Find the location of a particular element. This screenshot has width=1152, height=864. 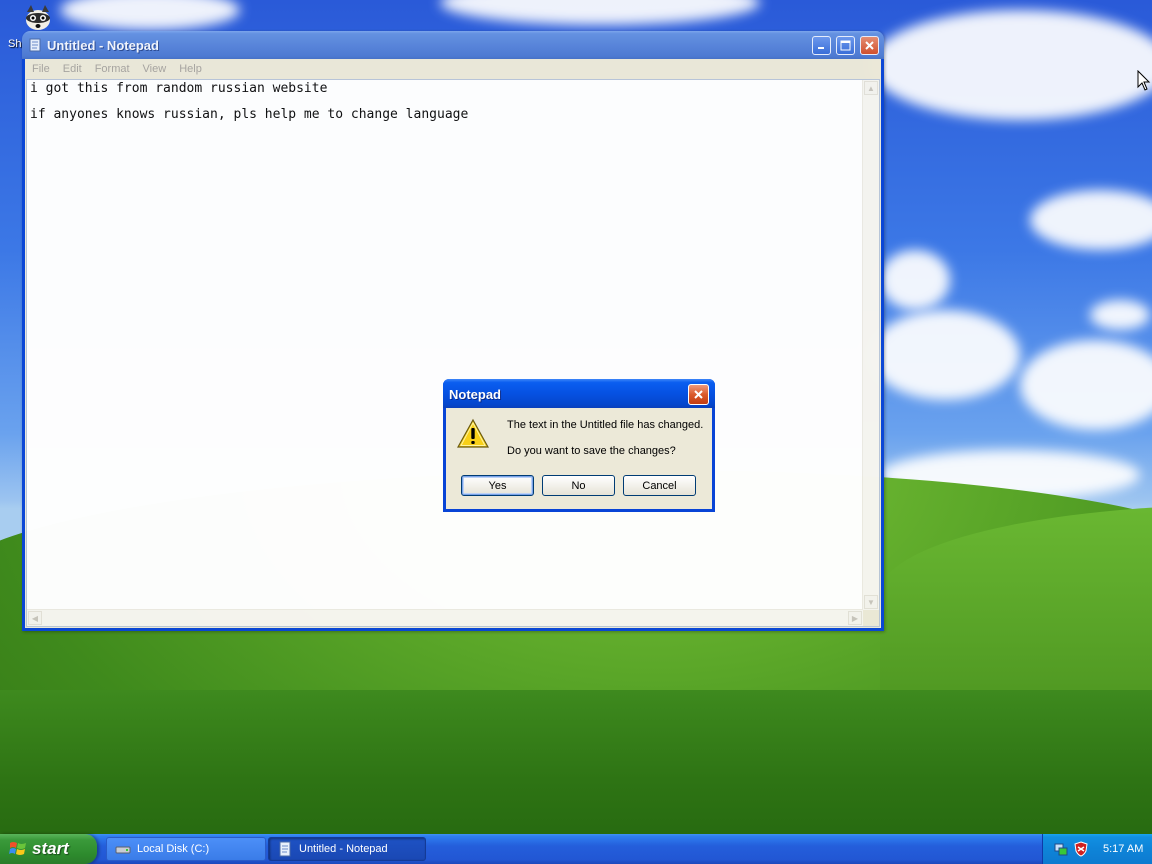

scroll-up-button: ▲ is located at coordinates (871, 88).